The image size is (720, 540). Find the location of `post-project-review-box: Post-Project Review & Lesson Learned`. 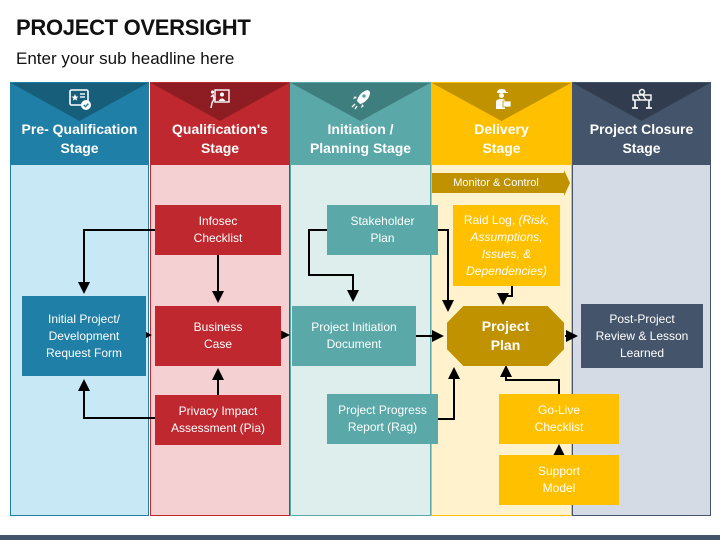

post-project-review-box: Post-Project Review & Lesson Learned is located at coordinates (642, 336).